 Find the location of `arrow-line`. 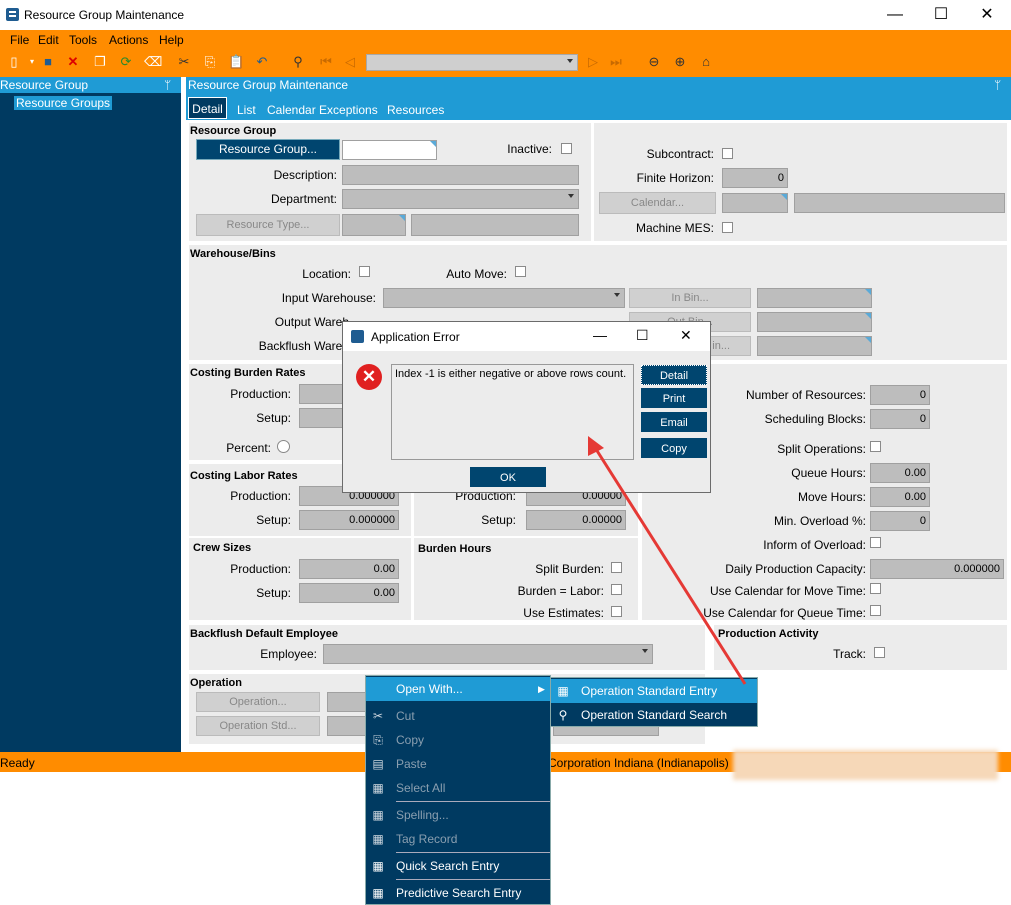

arrow-line is located at coordinates (669, 565).